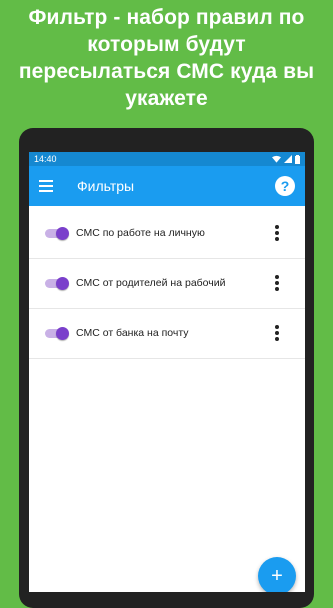 The image size is (333, 608). I want to click on wifi-icon, so click(276, 159).